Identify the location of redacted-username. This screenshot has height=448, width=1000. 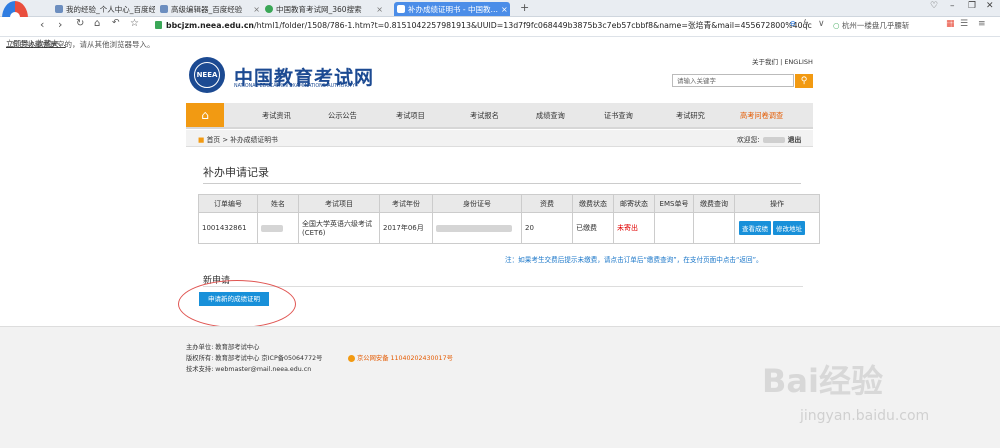
(773, 140).